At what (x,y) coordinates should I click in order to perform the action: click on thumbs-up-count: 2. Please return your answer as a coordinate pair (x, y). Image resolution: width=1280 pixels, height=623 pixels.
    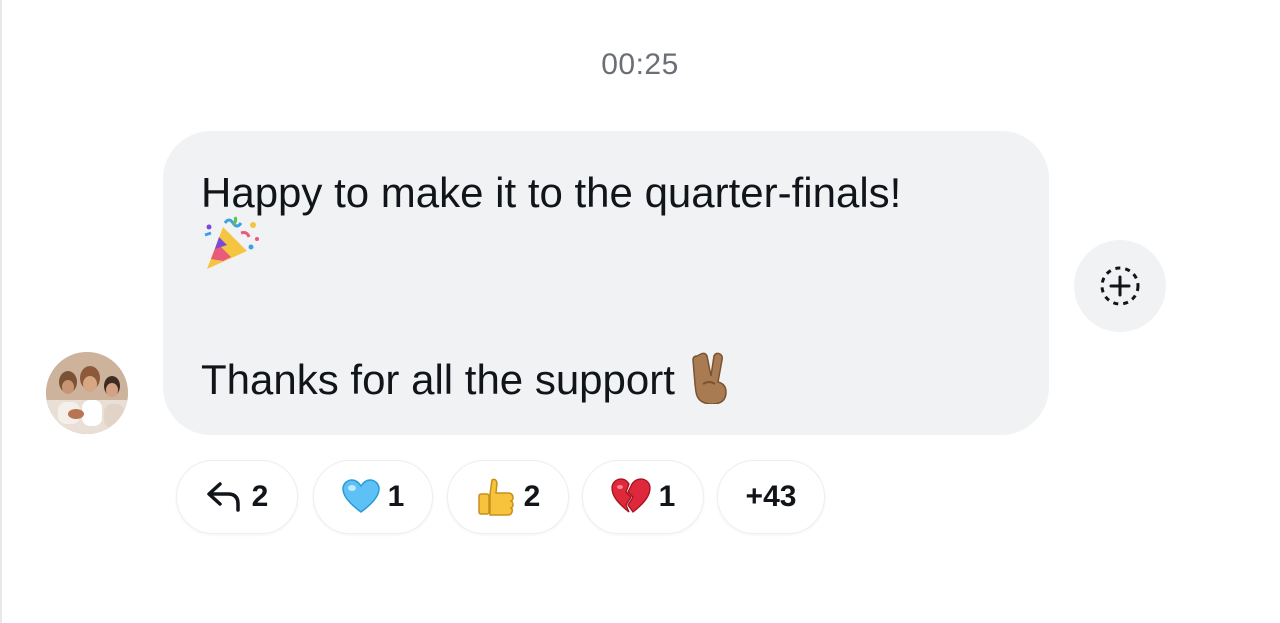
    Looking at the image, I should click on (532, 496).